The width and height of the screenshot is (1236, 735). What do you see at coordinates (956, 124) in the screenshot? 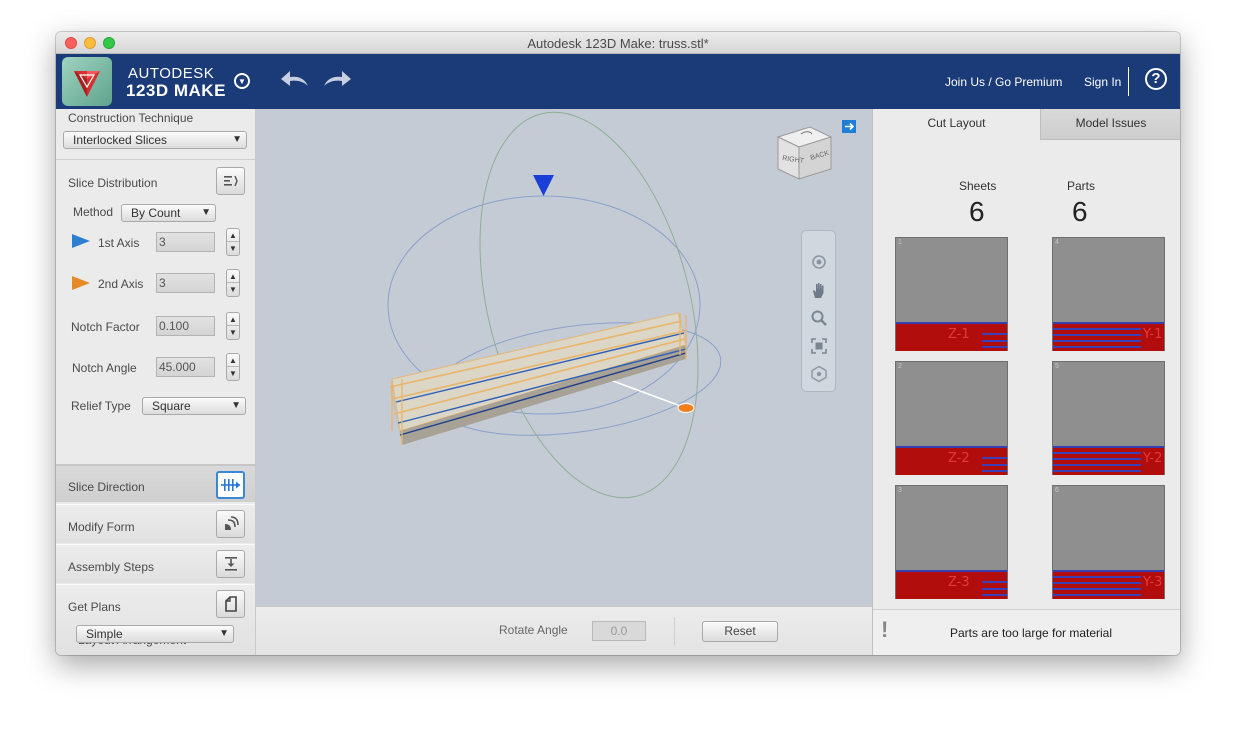
I see `tab-cut-layout: Cut Layout` at bounding box center [956, 124].